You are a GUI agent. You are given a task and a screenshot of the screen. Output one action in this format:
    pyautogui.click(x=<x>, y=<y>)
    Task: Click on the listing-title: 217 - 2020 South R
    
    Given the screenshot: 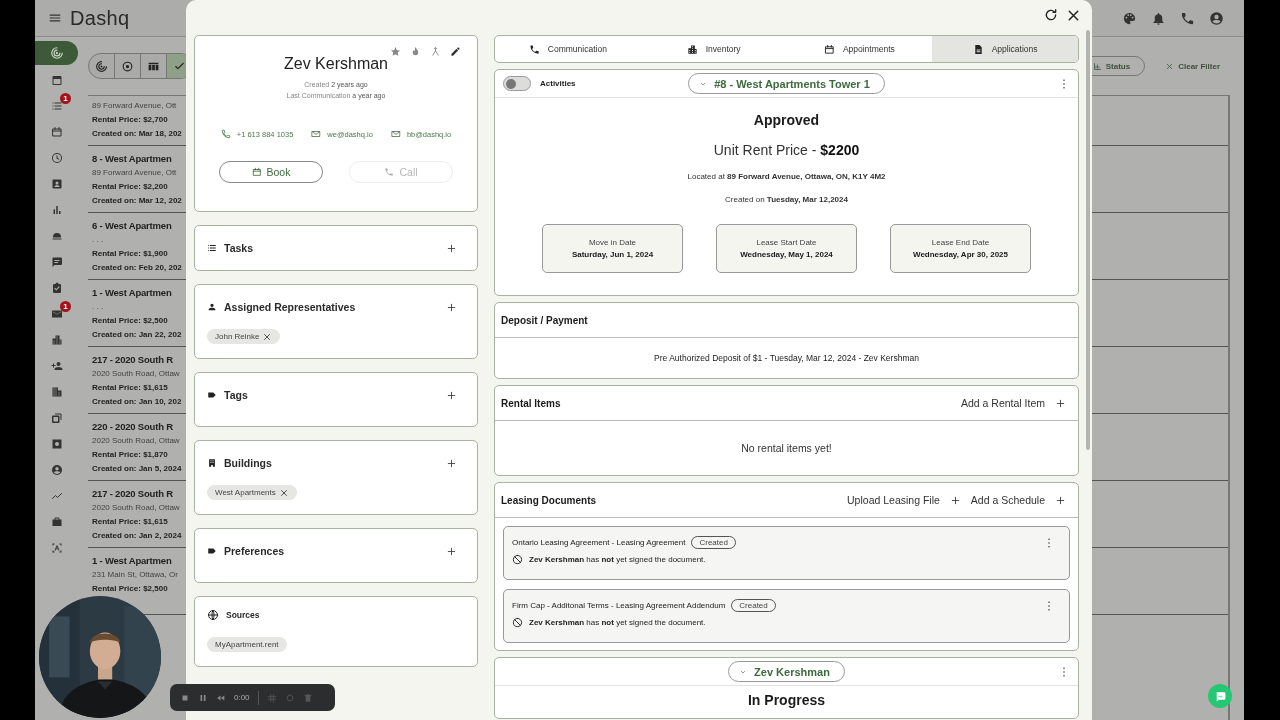 What is the action you would take?
    pyautogui.click(x=133, y=494)
    